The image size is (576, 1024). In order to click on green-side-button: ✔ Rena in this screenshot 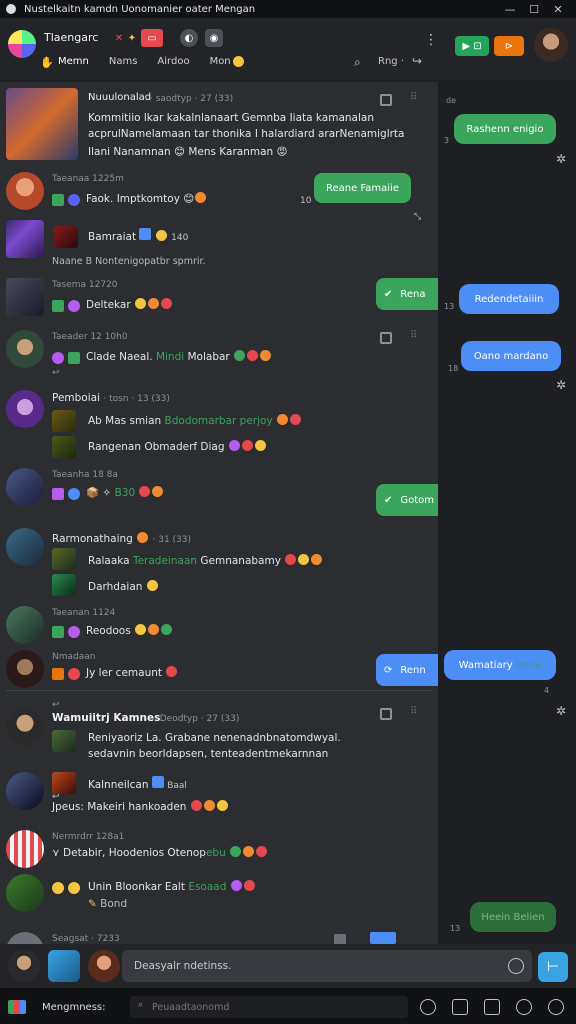, I will do `click(407, 294)`.